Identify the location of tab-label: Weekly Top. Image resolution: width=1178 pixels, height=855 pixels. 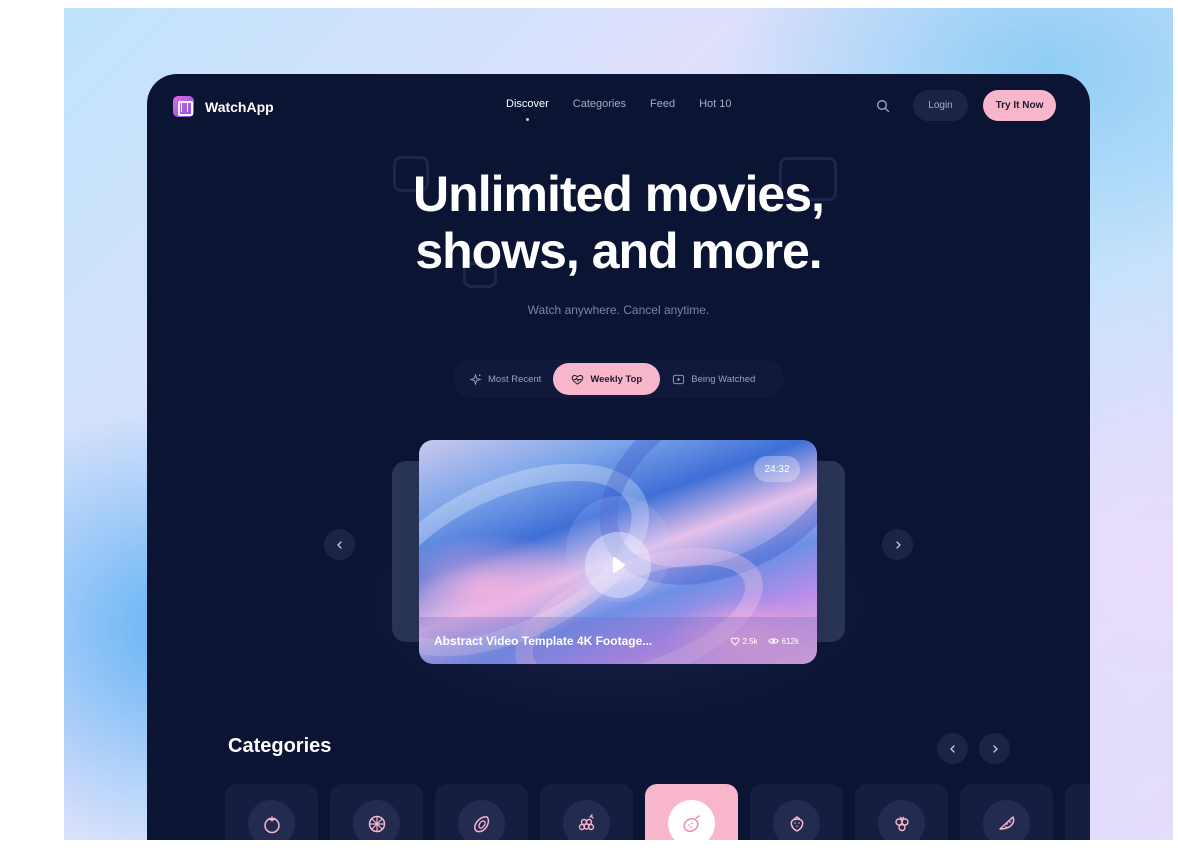
(616, 379).